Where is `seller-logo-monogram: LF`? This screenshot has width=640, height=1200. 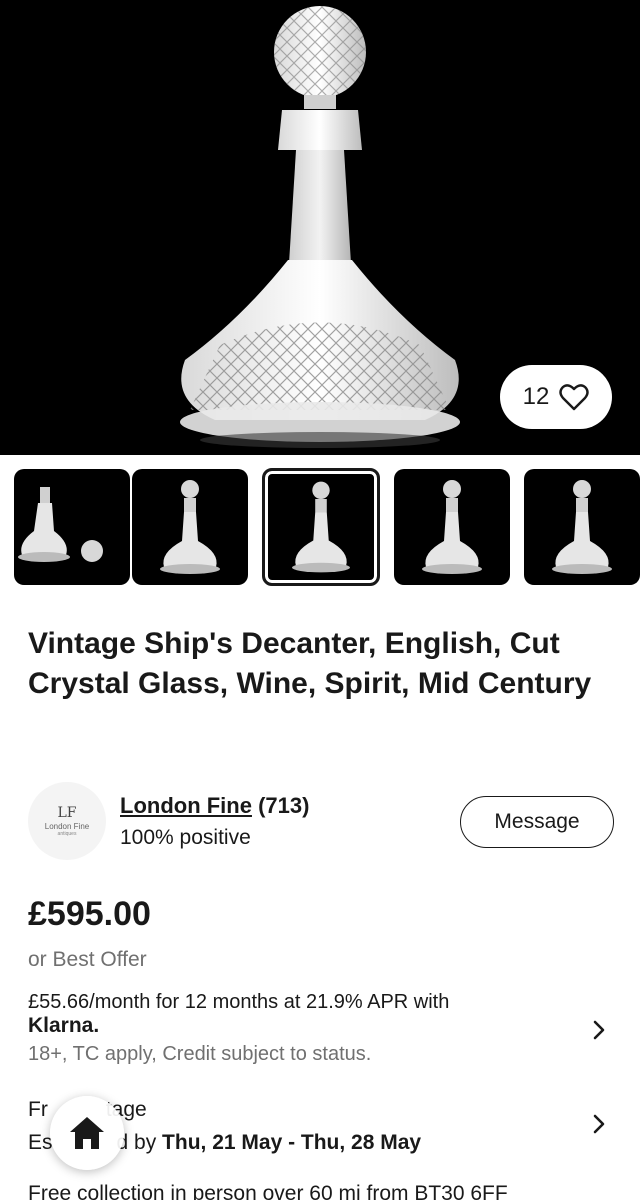
seller-logo-monogram: LF is located at coordinates (67, 812).